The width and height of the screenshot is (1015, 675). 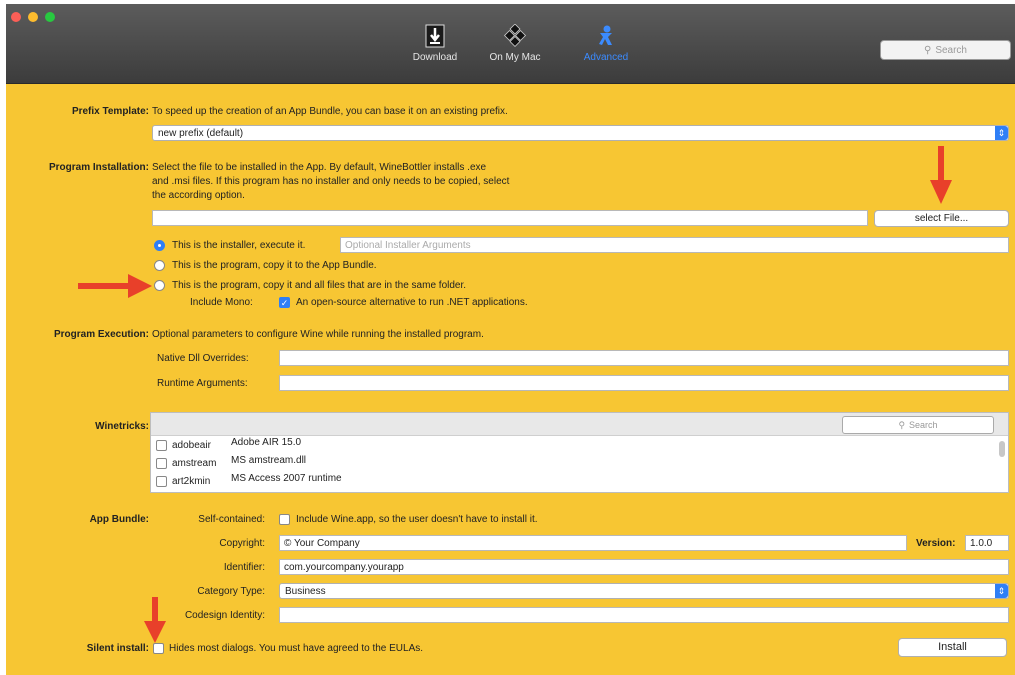 I want to click on copyright-label: Copyright:, so click(x=242, y=543).